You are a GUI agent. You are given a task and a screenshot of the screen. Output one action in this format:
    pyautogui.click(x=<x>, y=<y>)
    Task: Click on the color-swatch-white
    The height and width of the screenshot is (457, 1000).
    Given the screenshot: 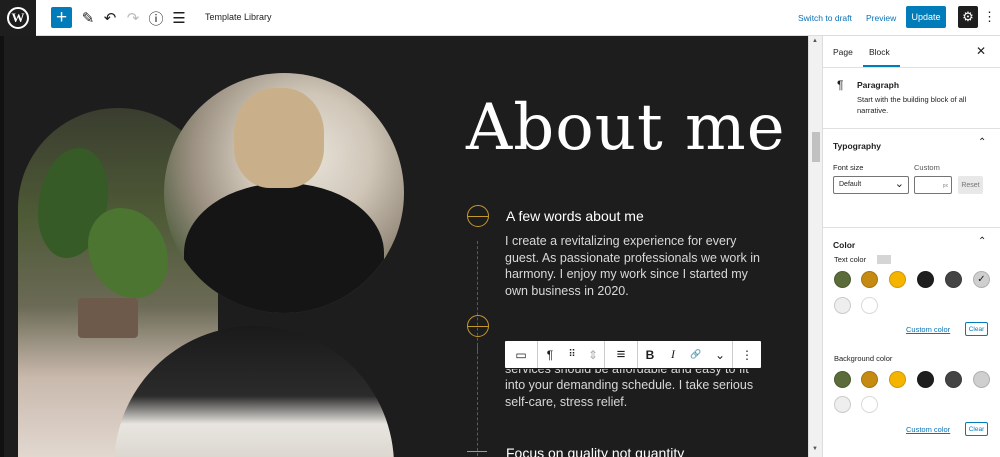 What is the action you would take?
    pyautogui.click(x=869, y=305)
    